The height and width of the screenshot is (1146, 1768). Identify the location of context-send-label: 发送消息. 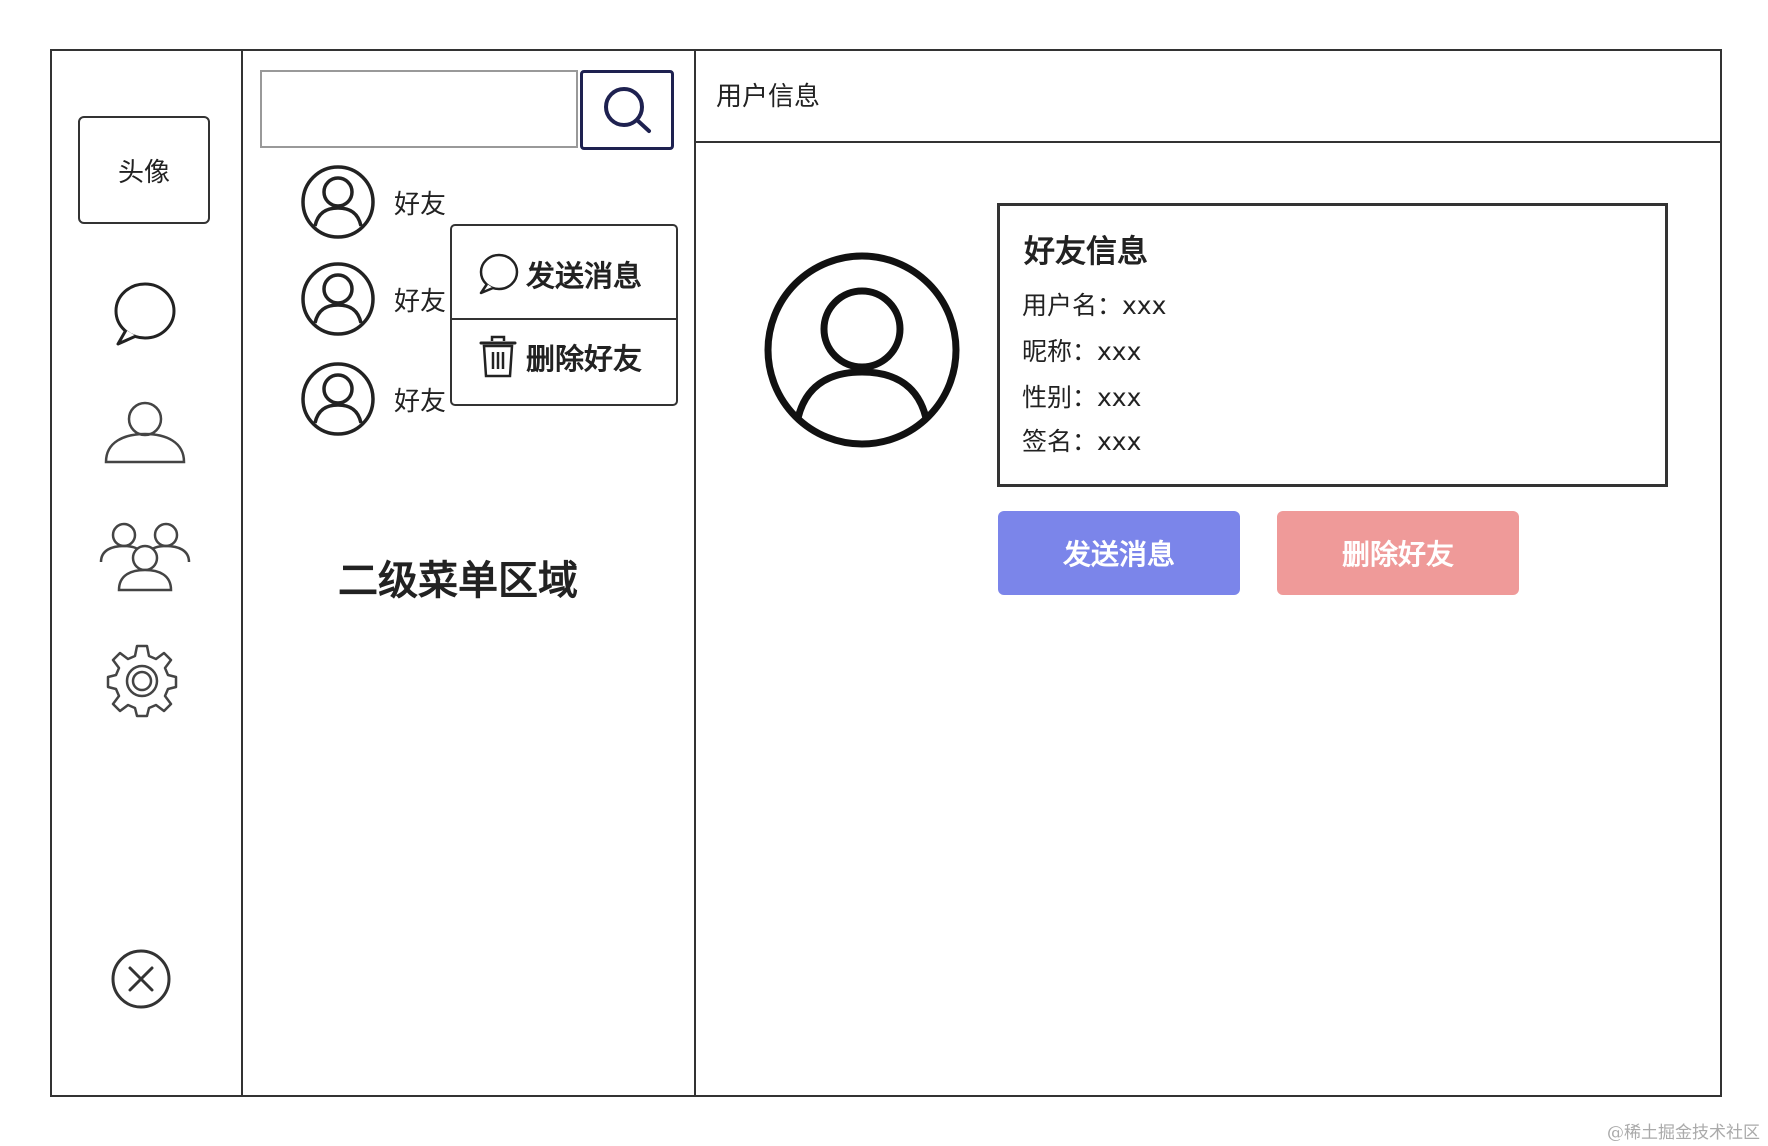
(584, 276).